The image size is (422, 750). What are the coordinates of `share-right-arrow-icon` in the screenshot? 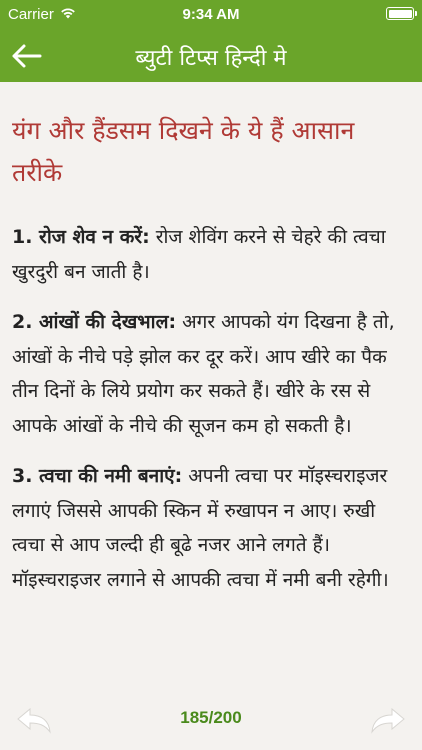 It's located at (388, 720).